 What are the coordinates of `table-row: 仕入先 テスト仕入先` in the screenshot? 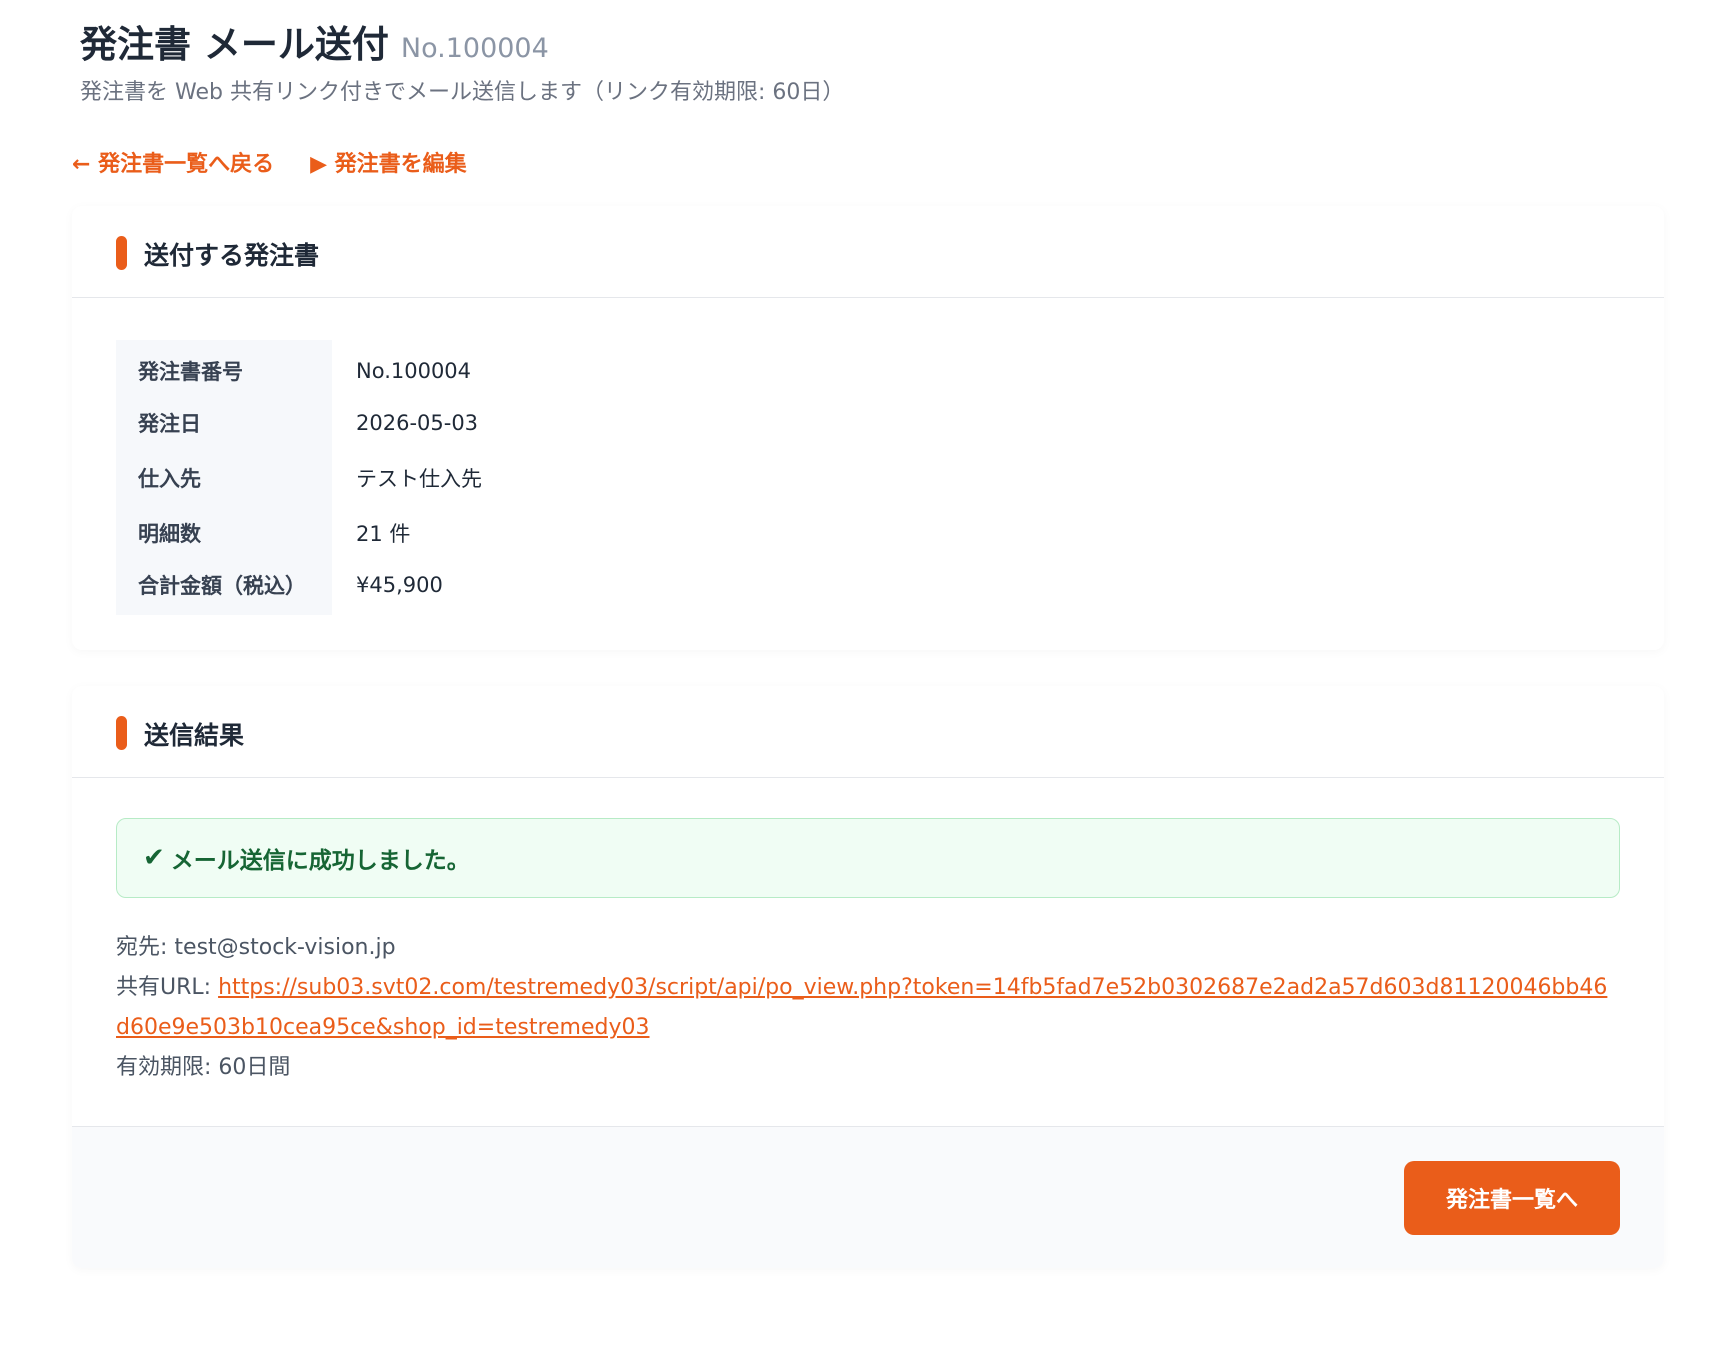 It's located at (299, 477).